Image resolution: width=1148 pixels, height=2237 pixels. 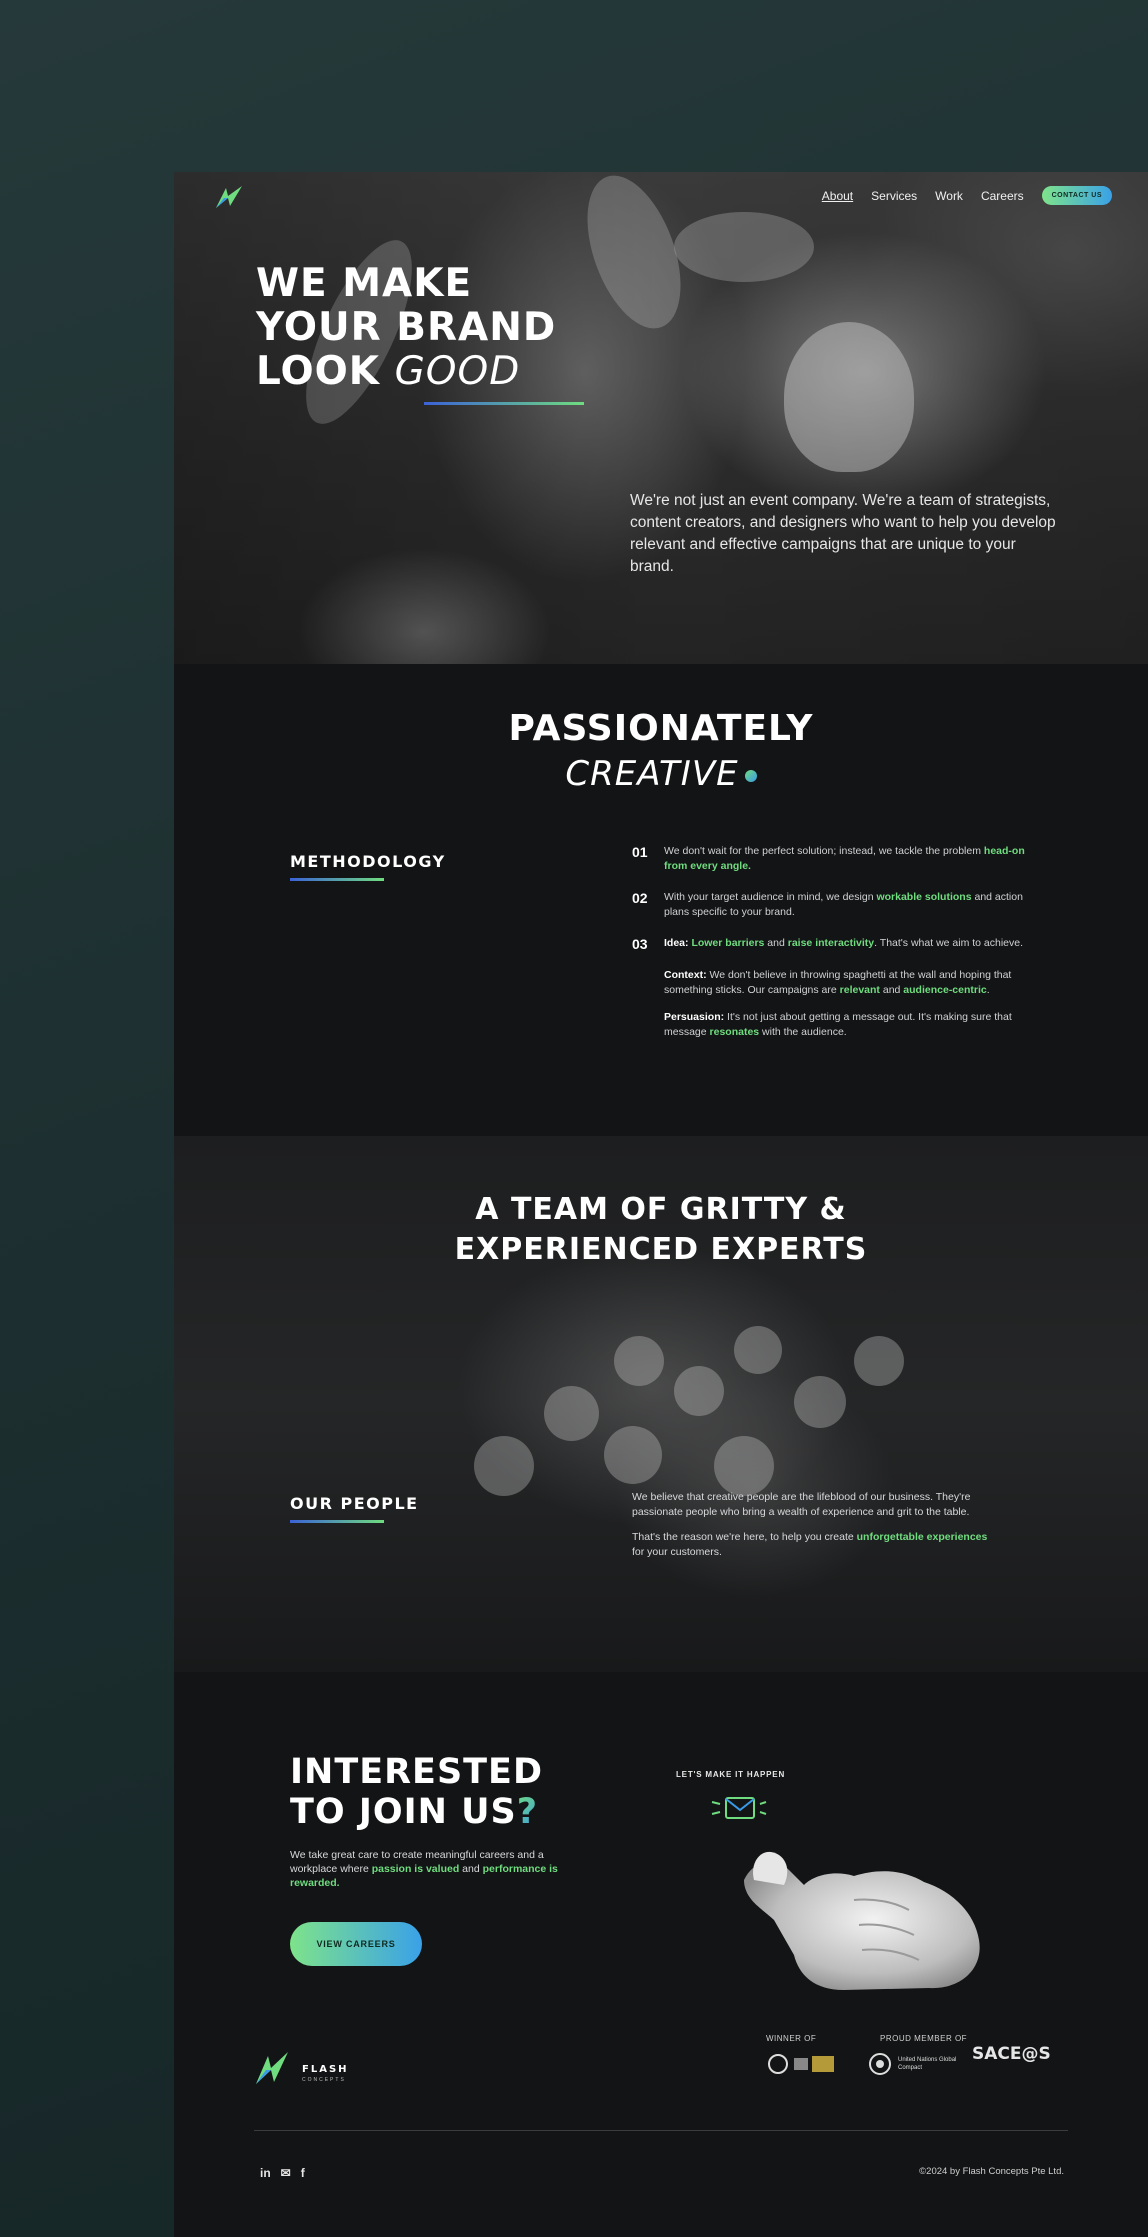 I want to click on footer-divider, so click(x=661, y=2130).